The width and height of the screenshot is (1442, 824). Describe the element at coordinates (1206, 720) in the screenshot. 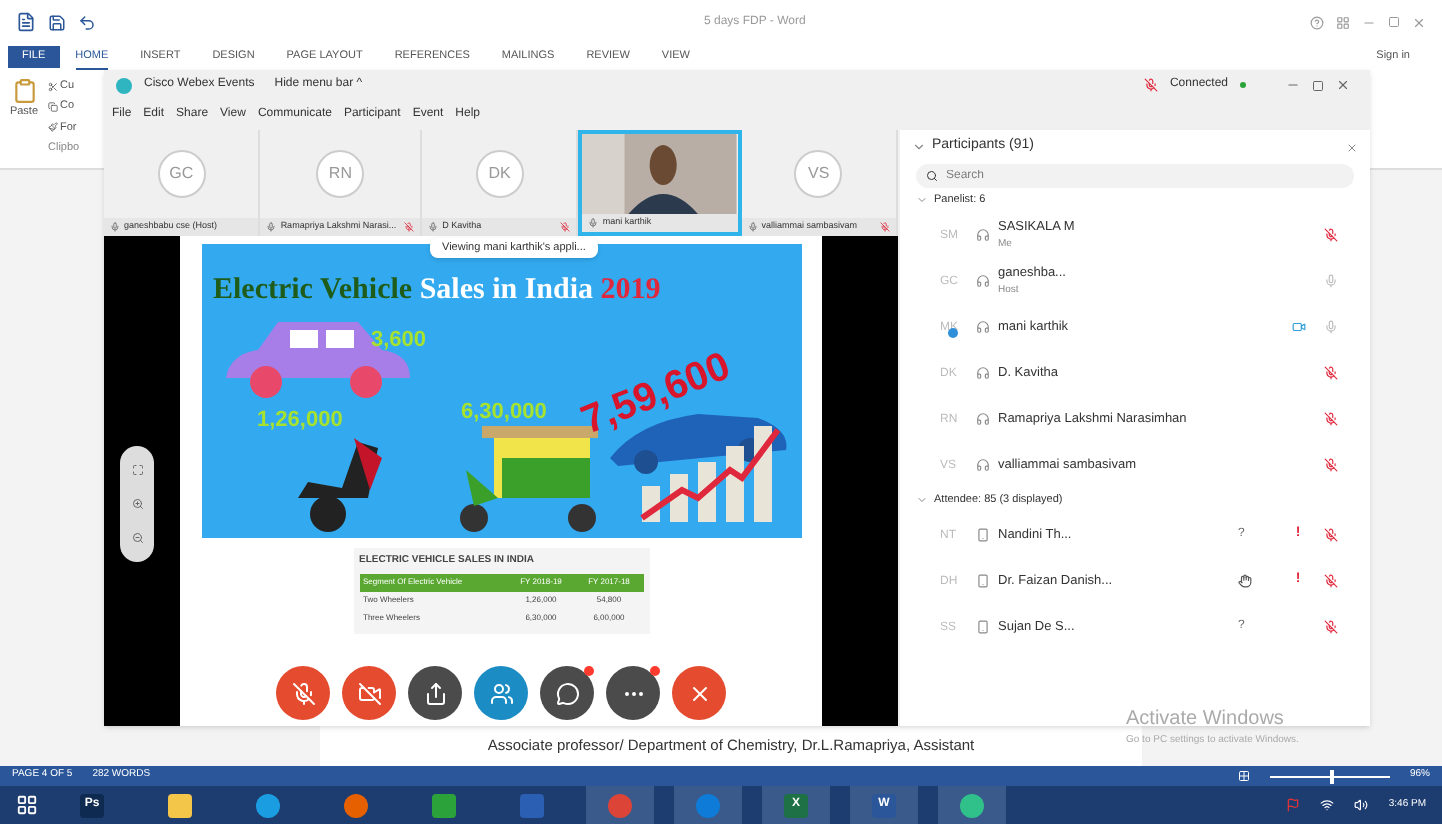

I see `activation-title: Activate Windows` at that location.